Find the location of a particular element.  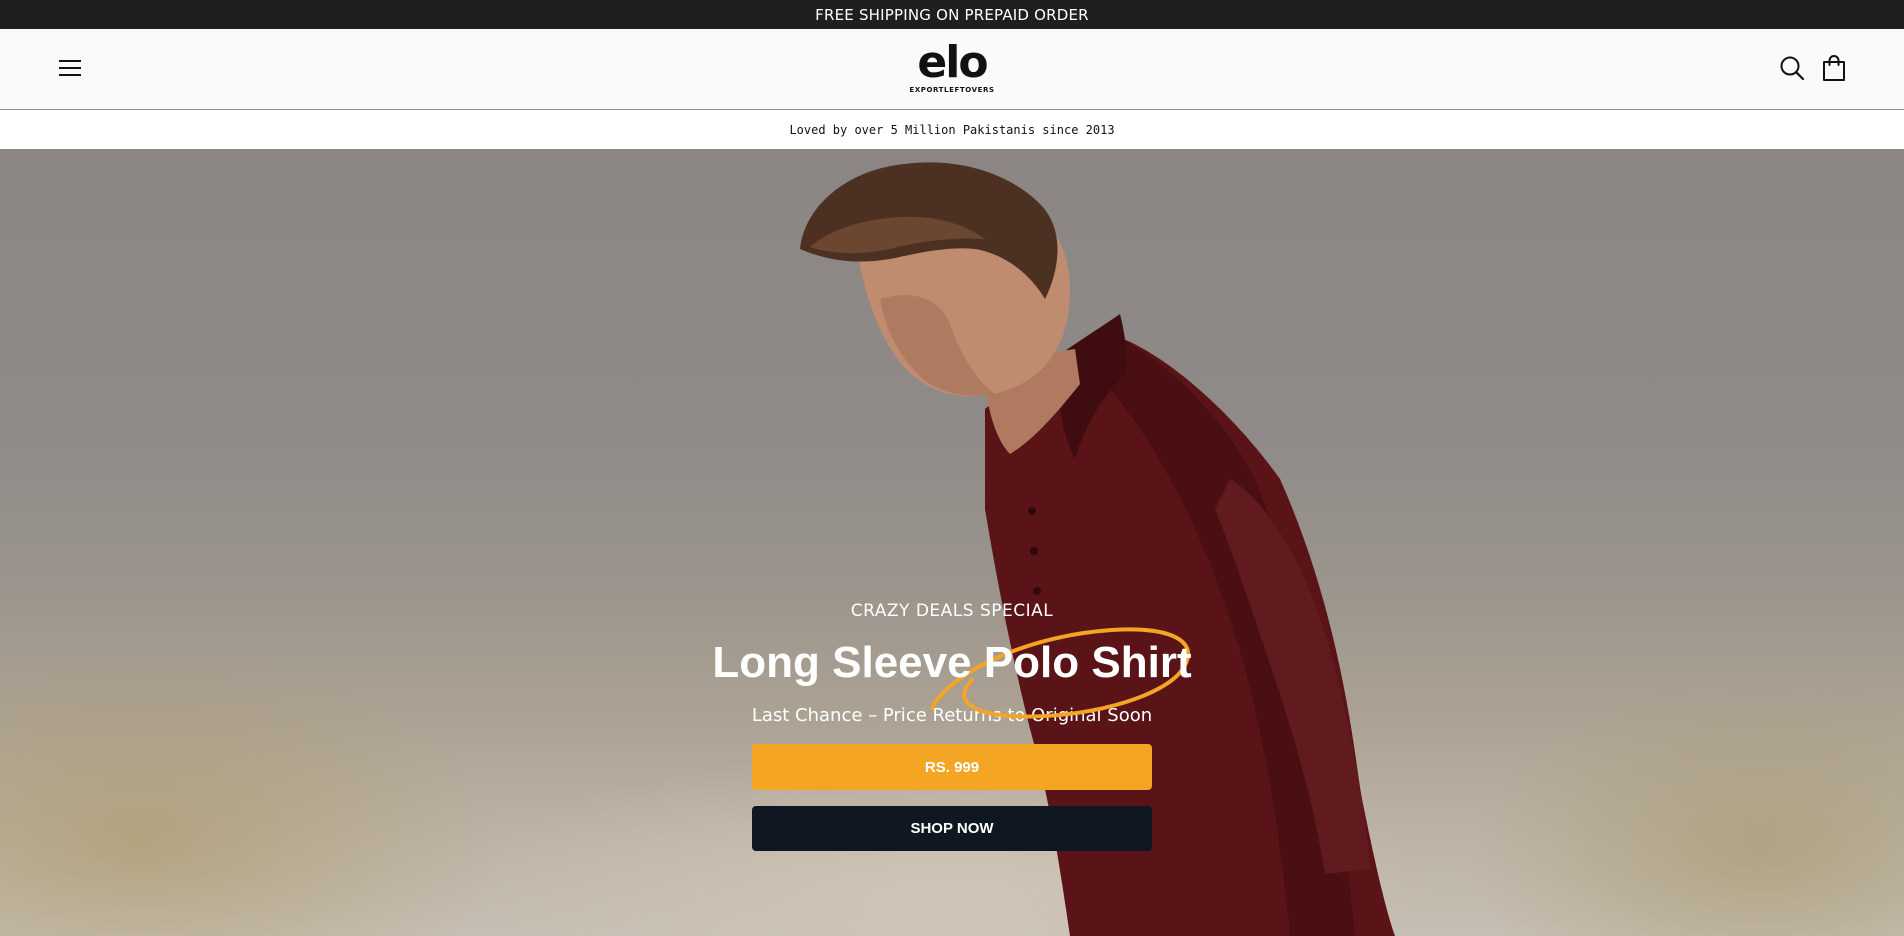

shopping-bag-icon is located at coordinates (1834, 68).